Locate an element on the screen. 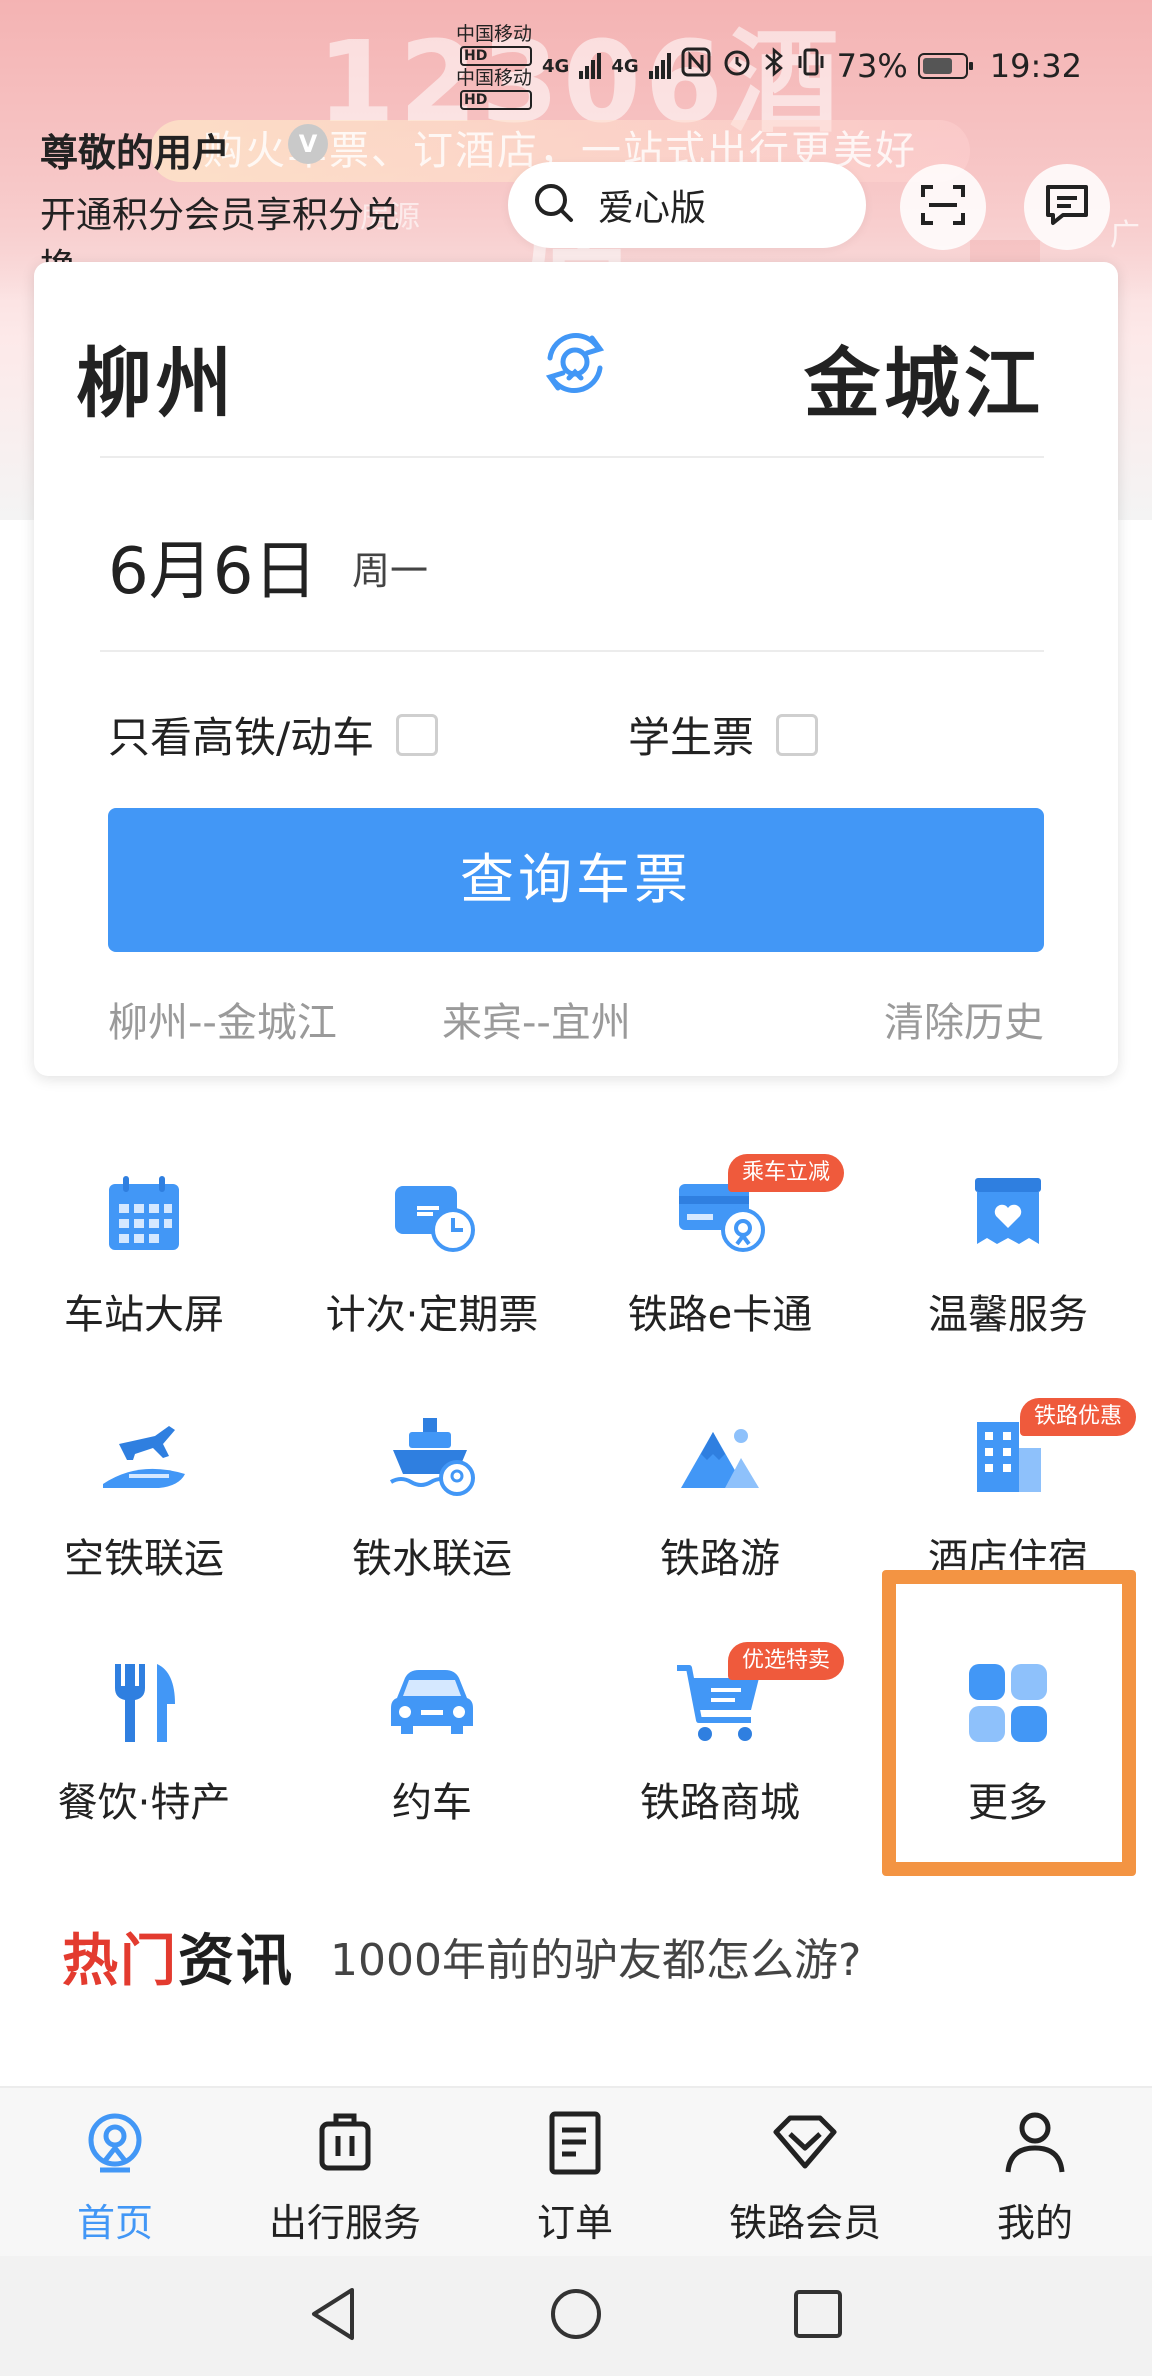 The image size is (1152, 2376). search-bar: 爱心版 is located at coordinates (687, 205).